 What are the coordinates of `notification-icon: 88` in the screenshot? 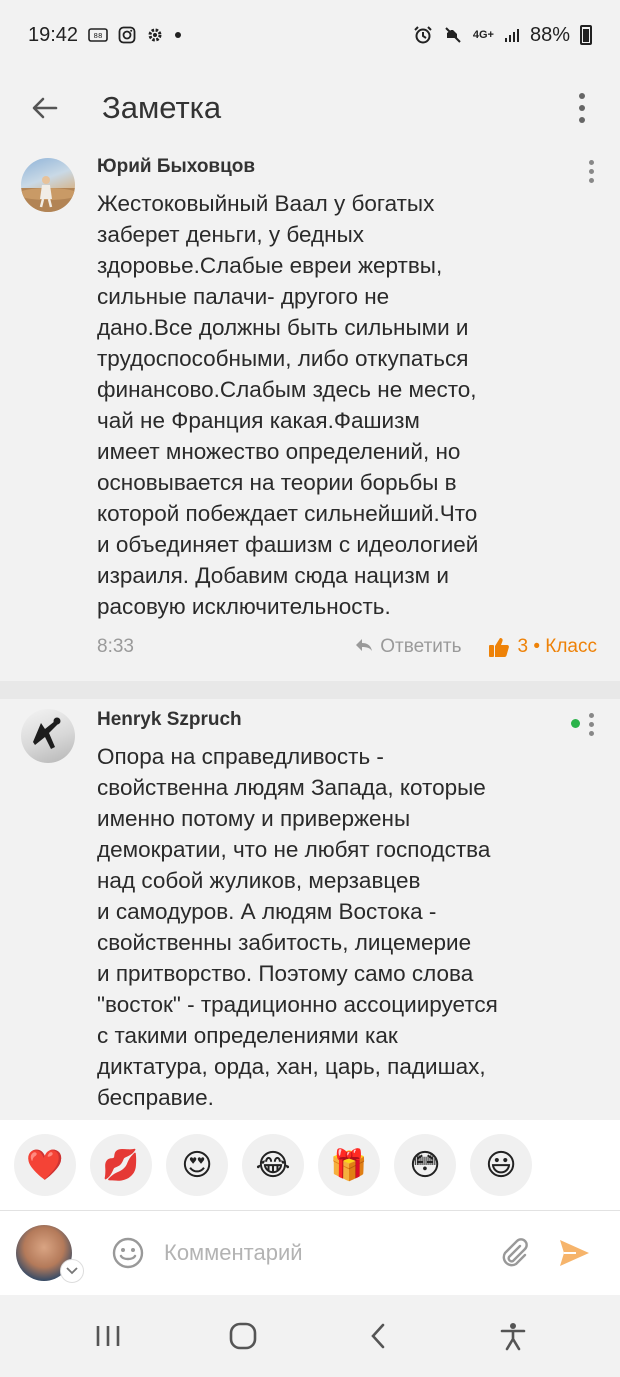 It's located at (98, 35).